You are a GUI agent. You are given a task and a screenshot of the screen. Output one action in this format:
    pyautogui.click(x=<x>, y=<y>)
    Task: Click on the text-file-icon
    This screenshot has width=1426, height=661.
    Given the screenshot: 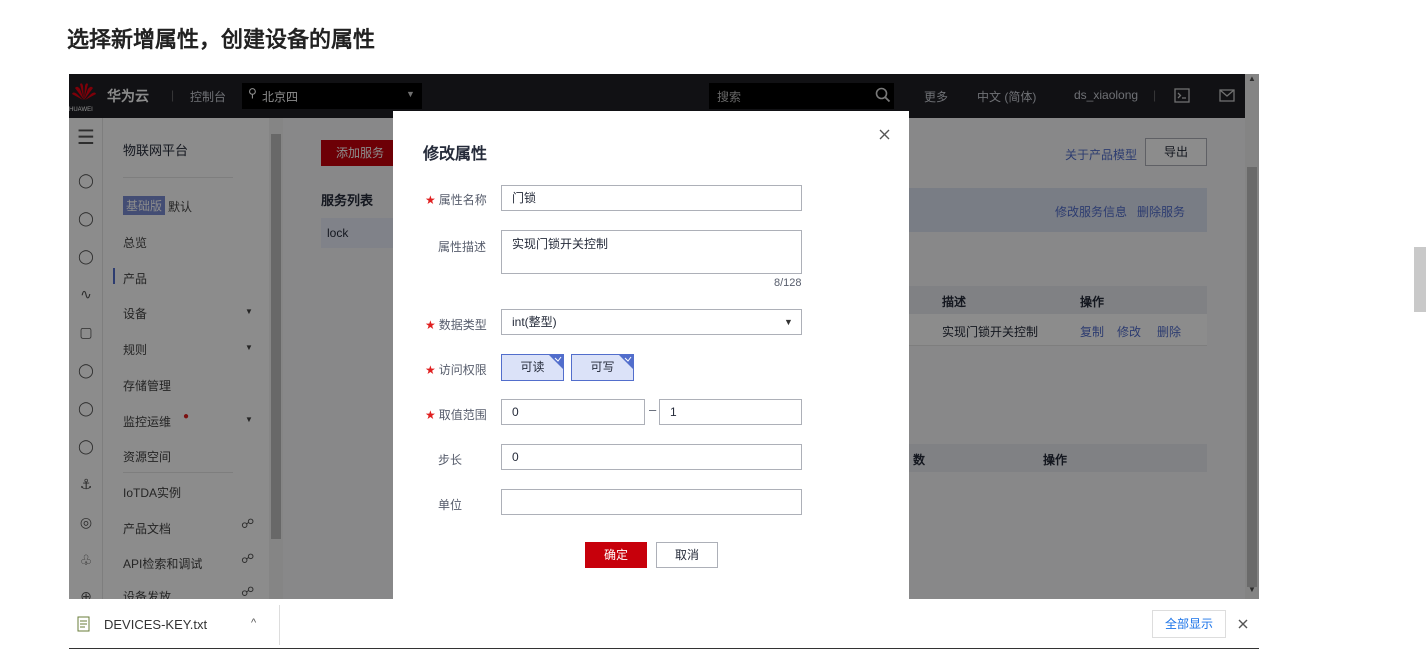 What is the action you would take?
    pyautogui.click(x=83, y=624)
    